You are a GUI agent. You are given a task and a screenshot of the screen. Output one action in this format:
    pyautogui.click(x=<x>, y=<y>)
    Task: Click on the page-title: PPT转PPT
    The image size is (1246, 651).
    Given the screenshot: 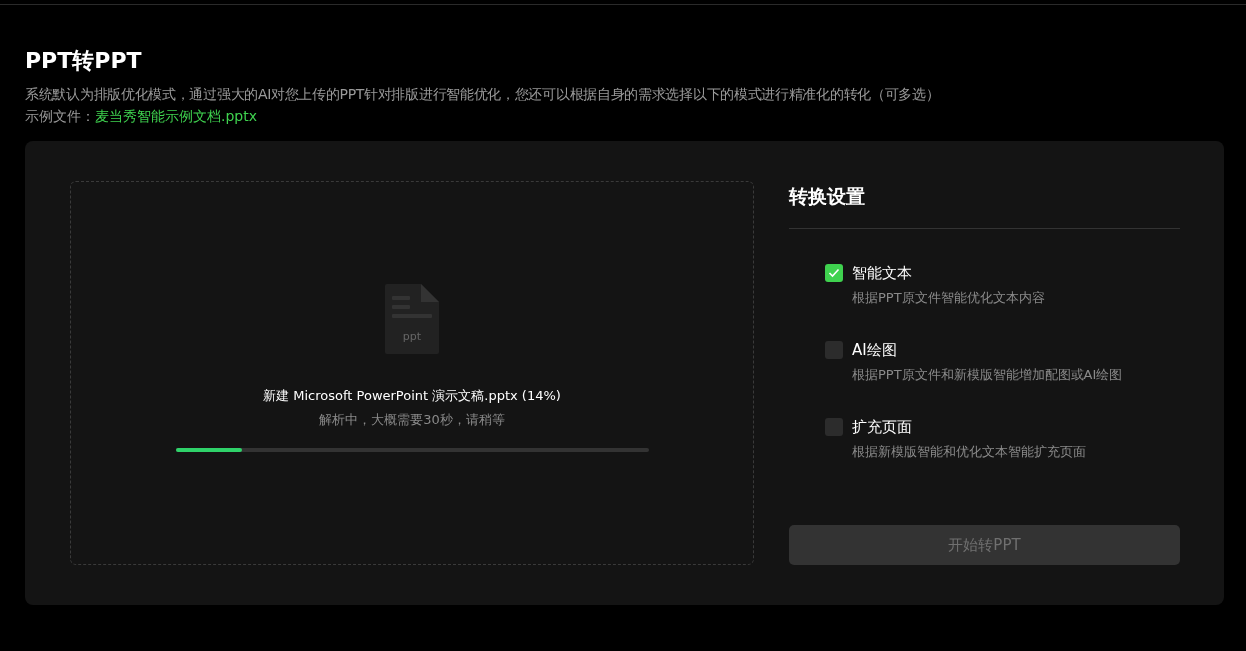 What is the action you would take?
    pyautogui.click(x=84, y=61)
    